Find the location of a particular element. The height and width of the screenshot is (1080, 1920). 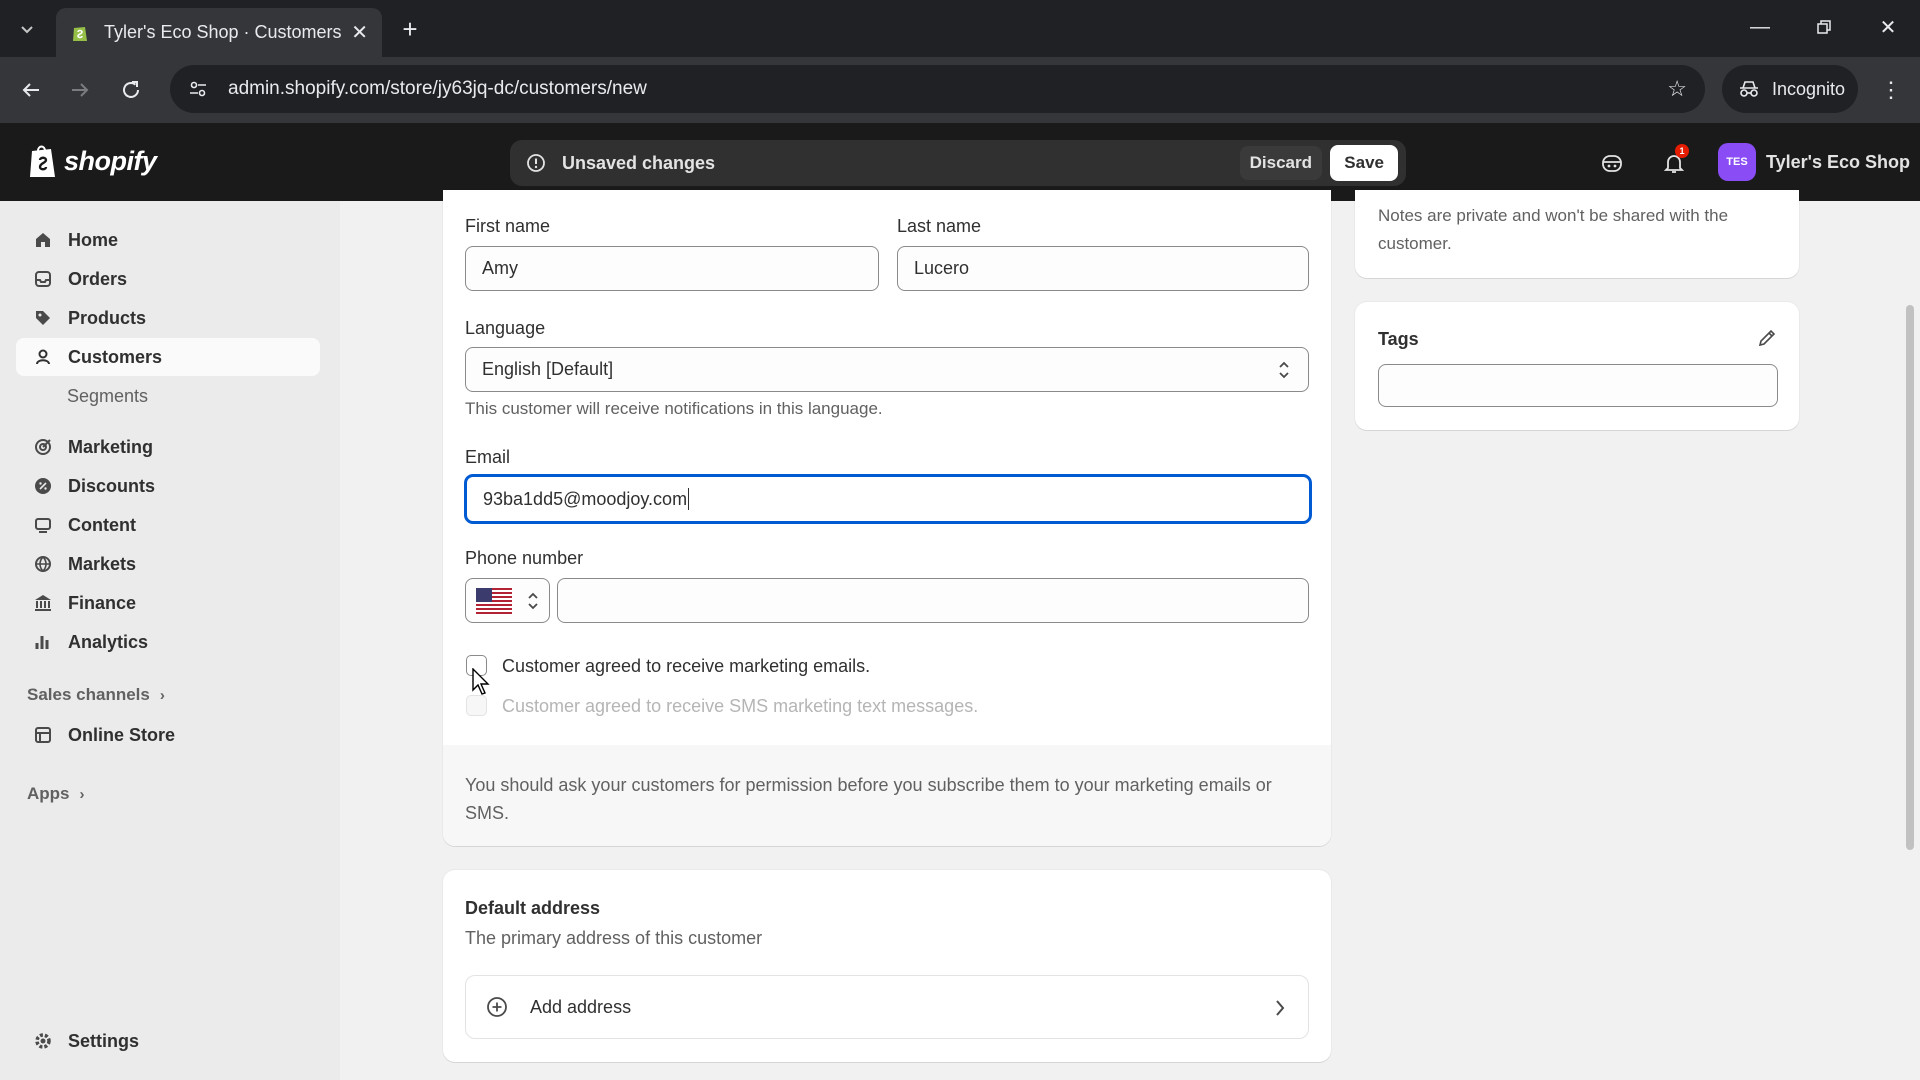

first-name-value: Amy is located at coordinates (500, 268).